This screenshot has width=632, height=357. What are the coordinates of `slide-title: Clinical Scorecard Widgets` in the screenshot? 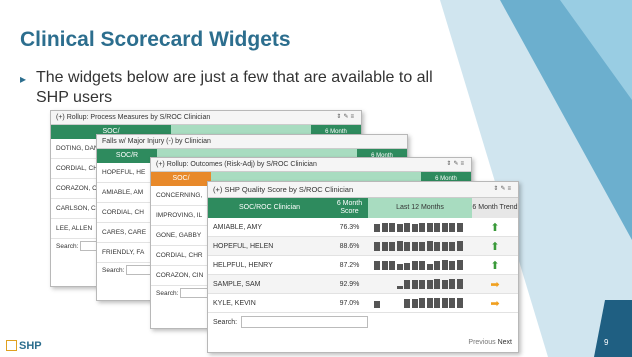 It's located at (155, 39).